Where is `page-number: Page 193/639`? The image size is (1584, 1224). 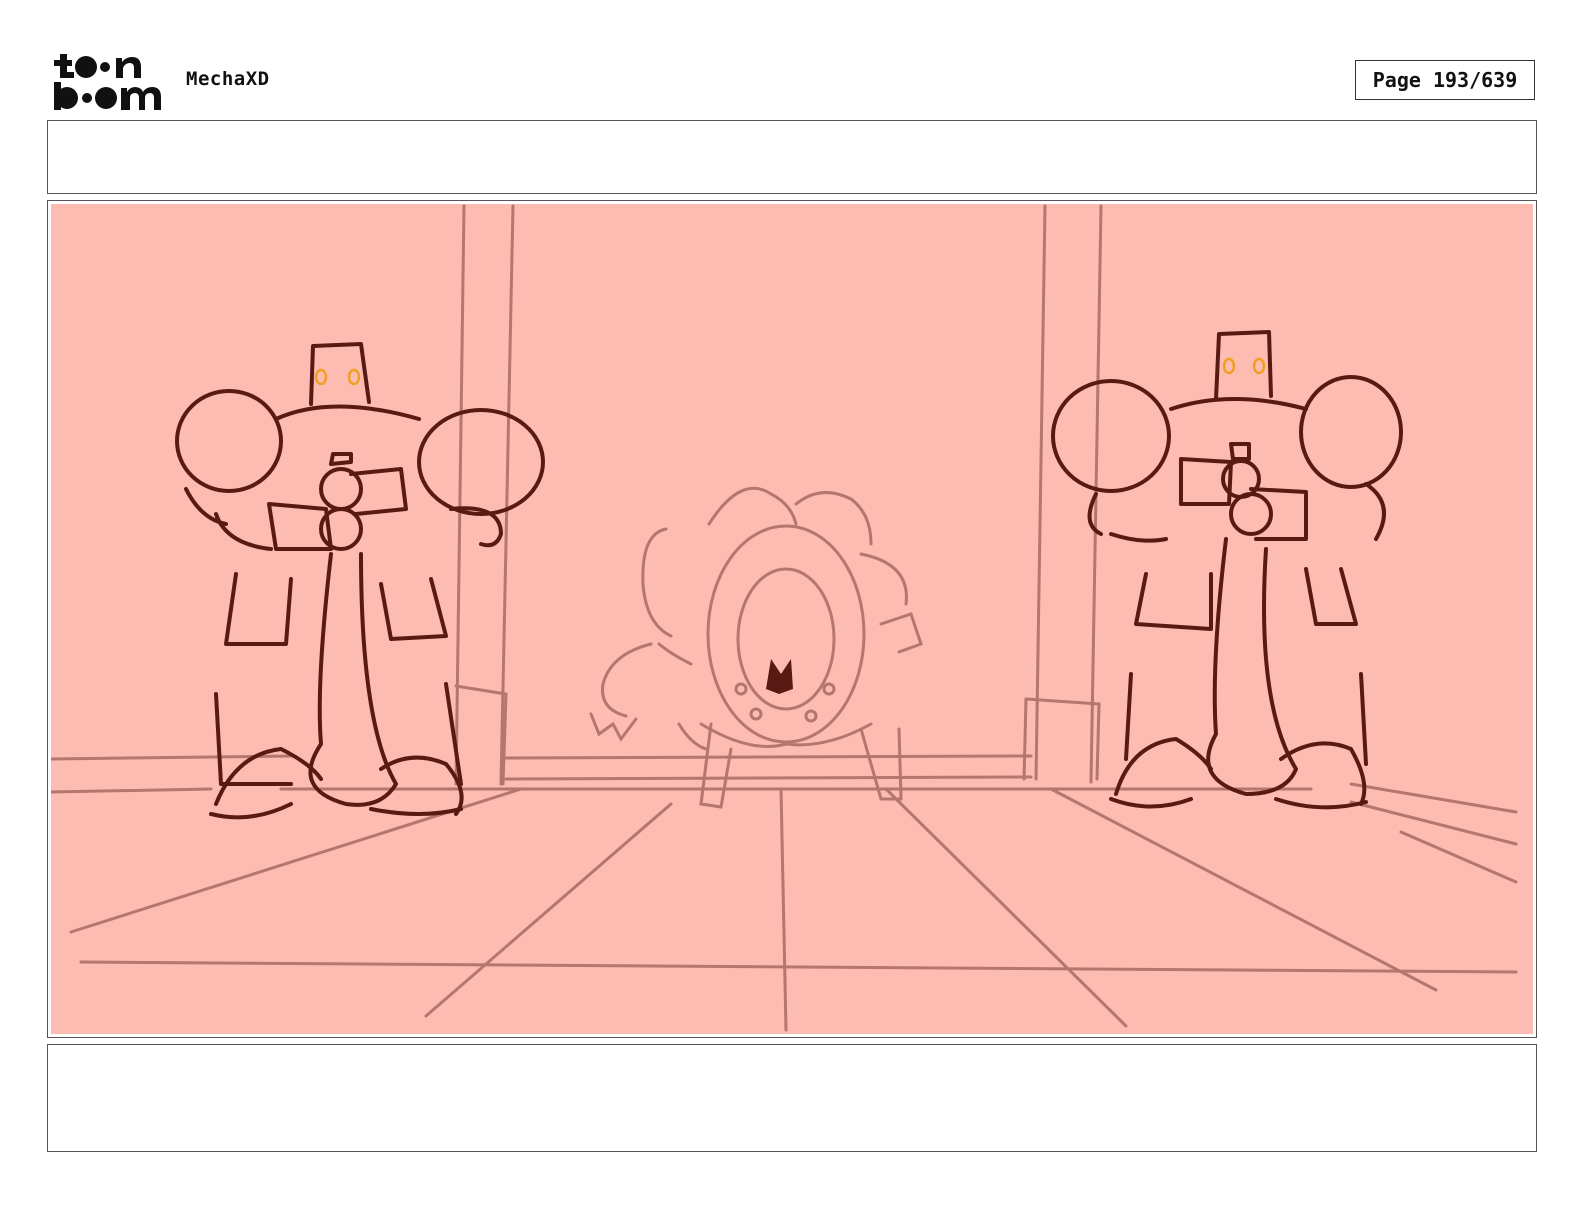 page-number: Page 193/639 is located at coordinates (1445, 80).